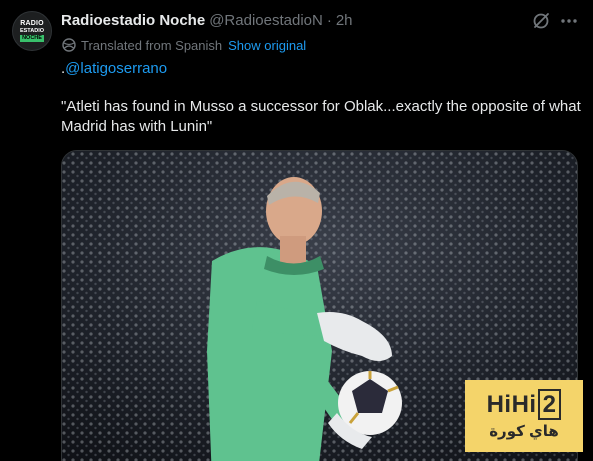 Image resolution: width=593 pixels, height=461 pixels. Describe the element at coordinates (541, 21) in the screenshot. I see `grok-icon` at that location.